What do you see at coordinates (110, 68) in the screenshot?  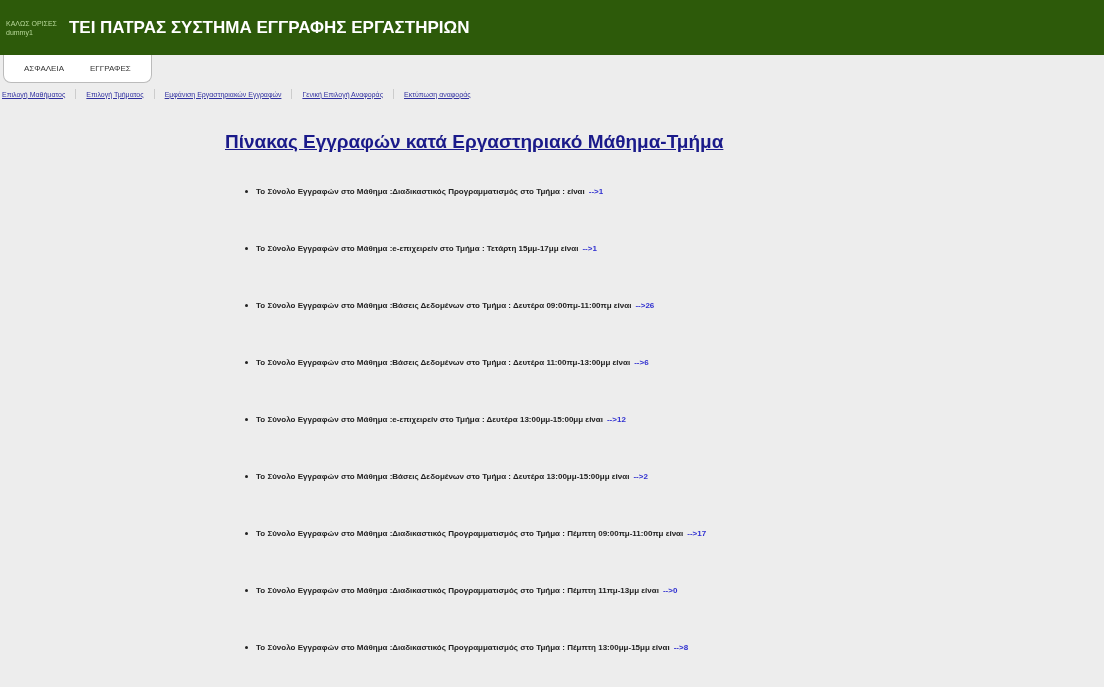 I see `menu-tab: ΕΓΓΡΑΦΕΣ` at bounding box center [110, 68].